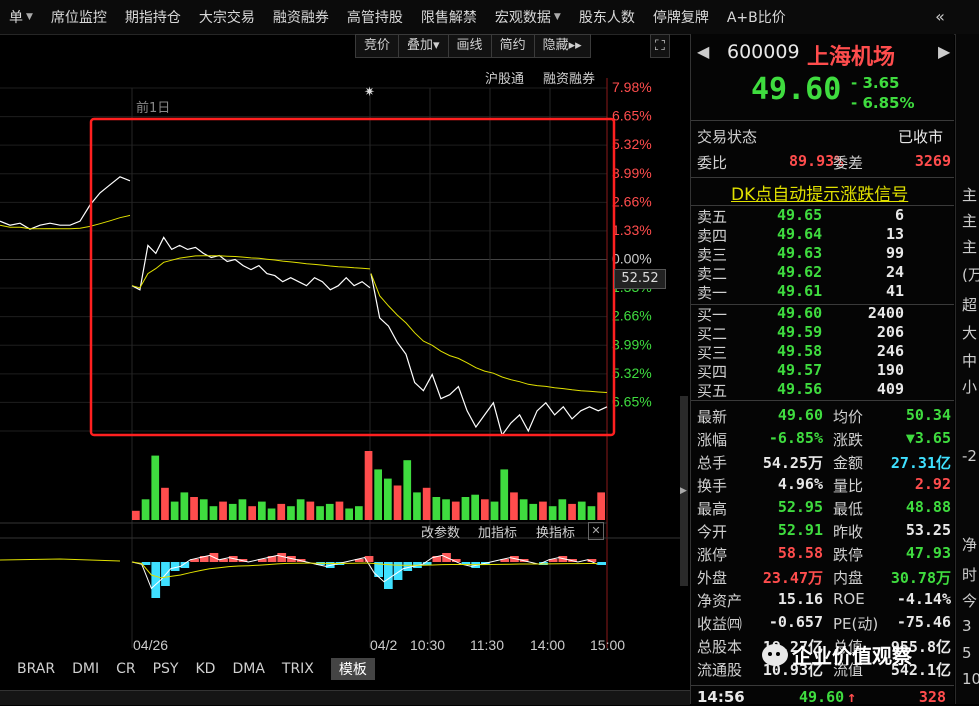  What do you see at coordinates (352, 669) in the screenshot?
I see `indicator-tab-7: 模板` at bounding box center [352, 669].